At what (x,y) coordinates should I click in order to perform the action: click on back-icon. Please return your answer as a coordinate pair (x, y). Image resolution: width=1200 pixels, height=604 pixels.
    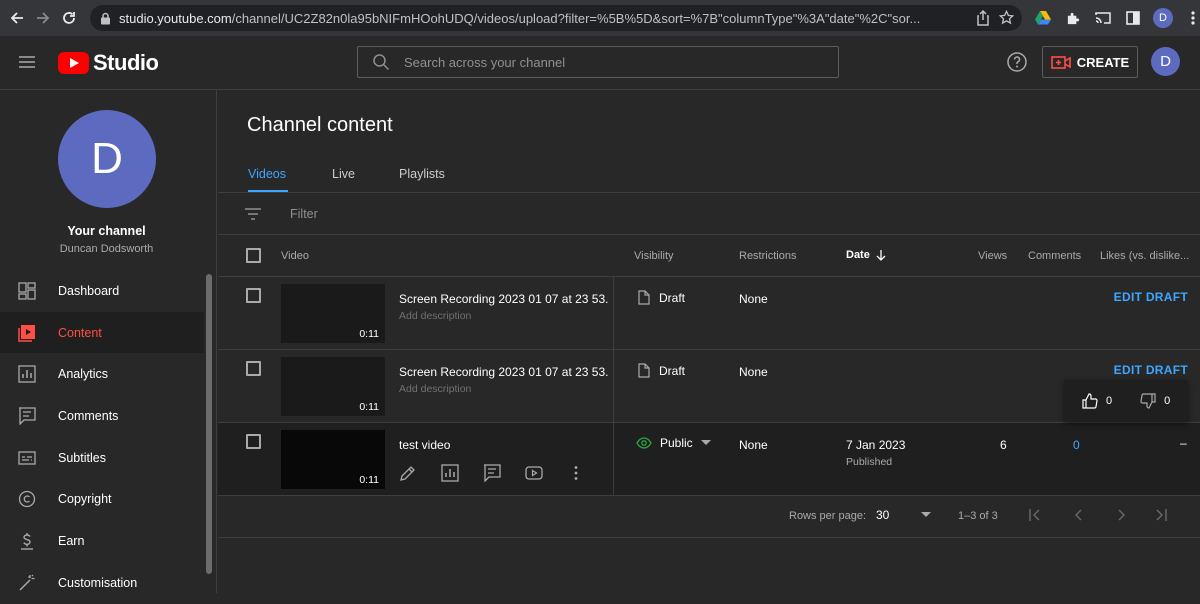
    Looking at the image, I should click on (17, 18).